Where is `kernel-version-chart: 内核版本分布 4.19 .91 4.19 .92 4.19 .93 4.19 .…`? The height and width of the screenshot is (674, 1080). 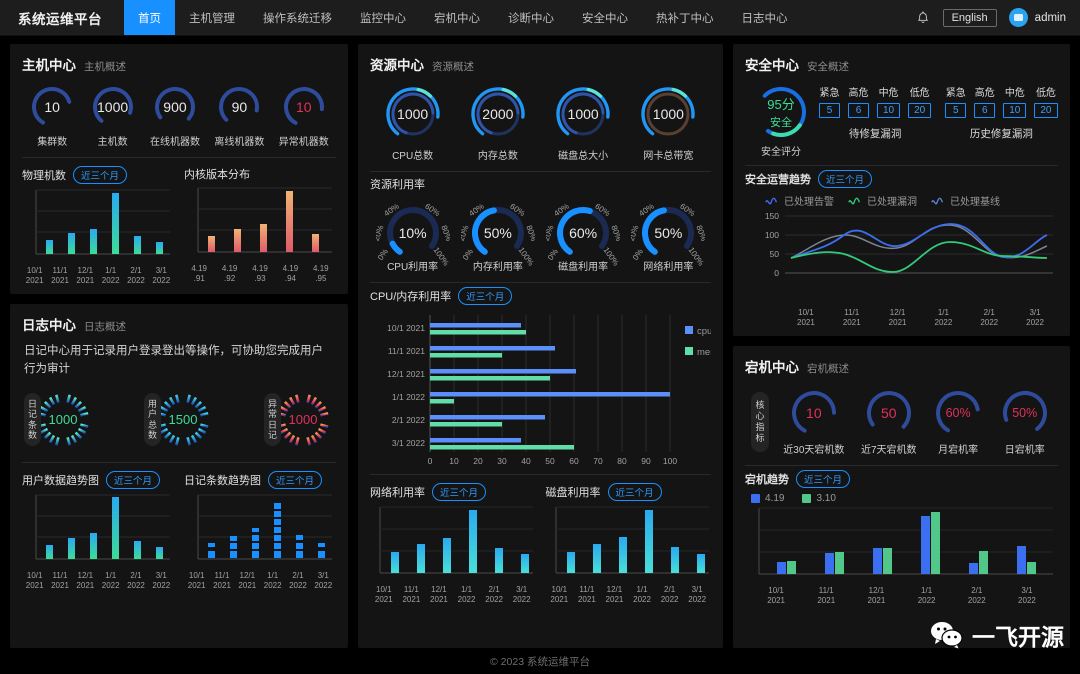
kernel-version-chart: 内核版本分布 4.19 .91 4.19 .92 4.19 .93 4.19 .… is located at coordinates (260, 224).